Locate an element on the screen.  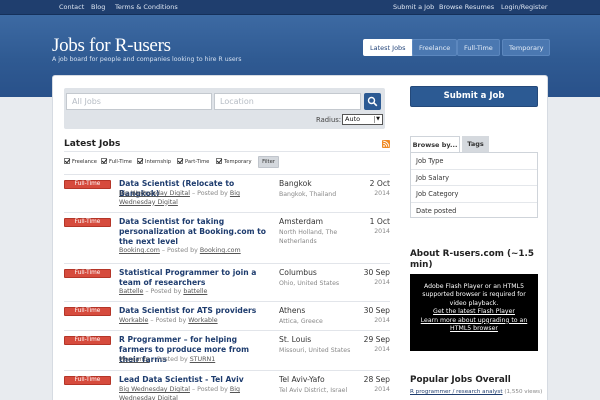
search-form: All Jobs Location Radius: Auto ▼ is located at coordinates (224, 108).